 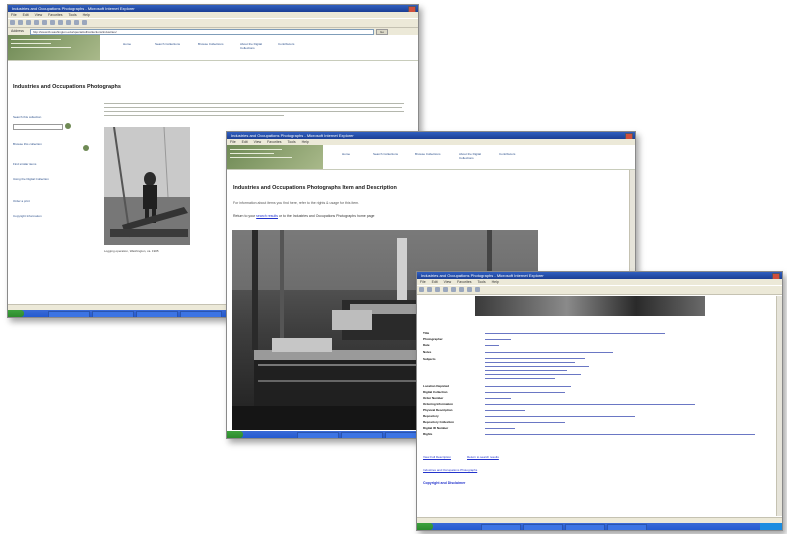 What do you see at coordinates (194, 115) in the screenshot?
I see `intro-text-line` at bounding box center [194, 115].